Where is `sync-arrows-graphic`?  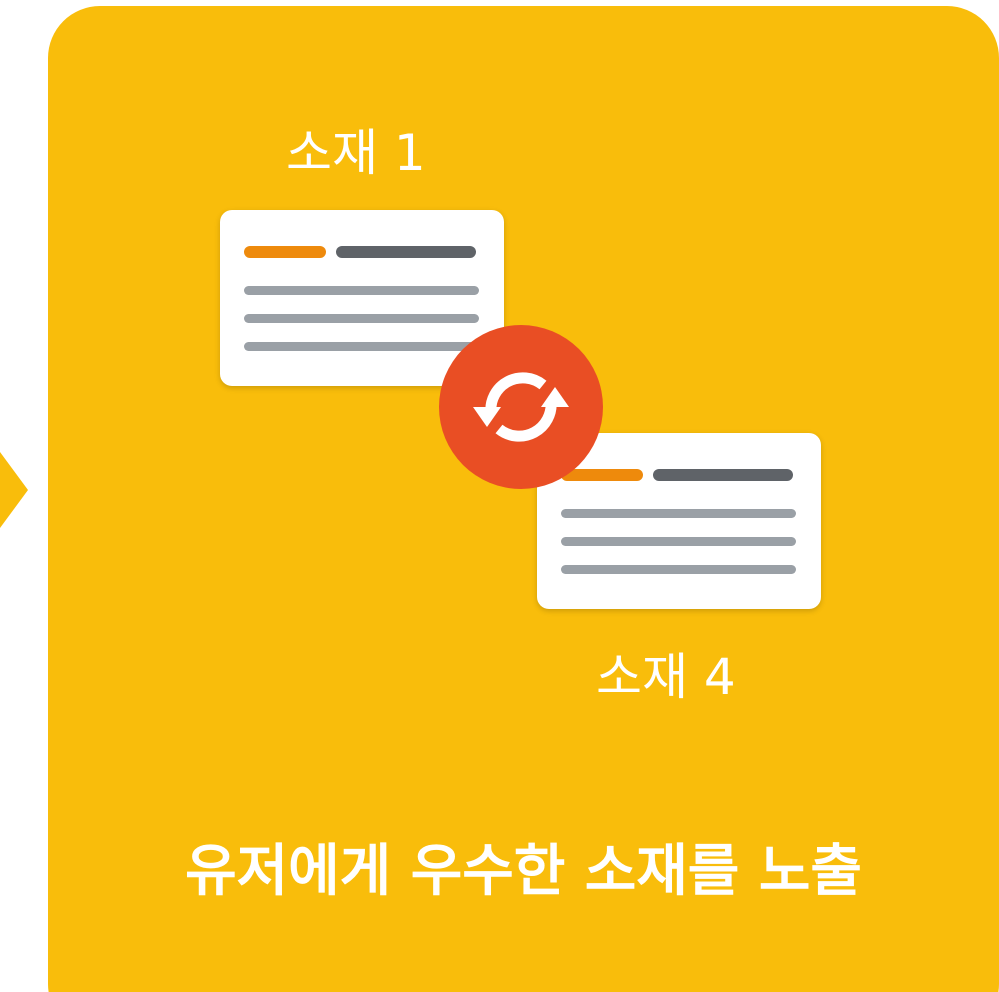 sync-arrows-graphic is located at coordinates (521, 407).